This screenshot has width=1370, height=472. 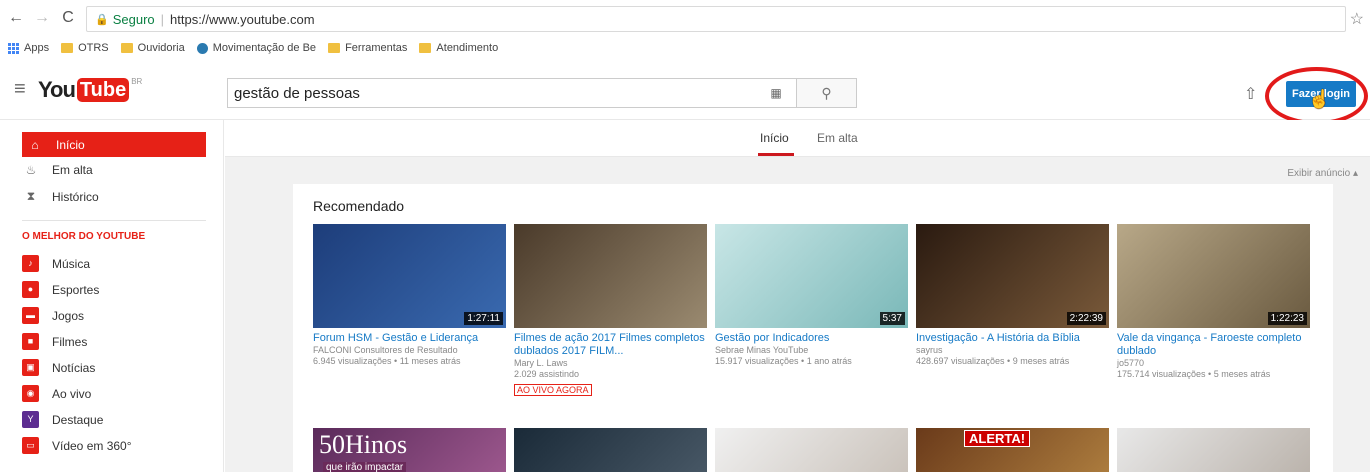 I want to click on bookmark-atendimento: Atendimento, so click(x=458, y=48).